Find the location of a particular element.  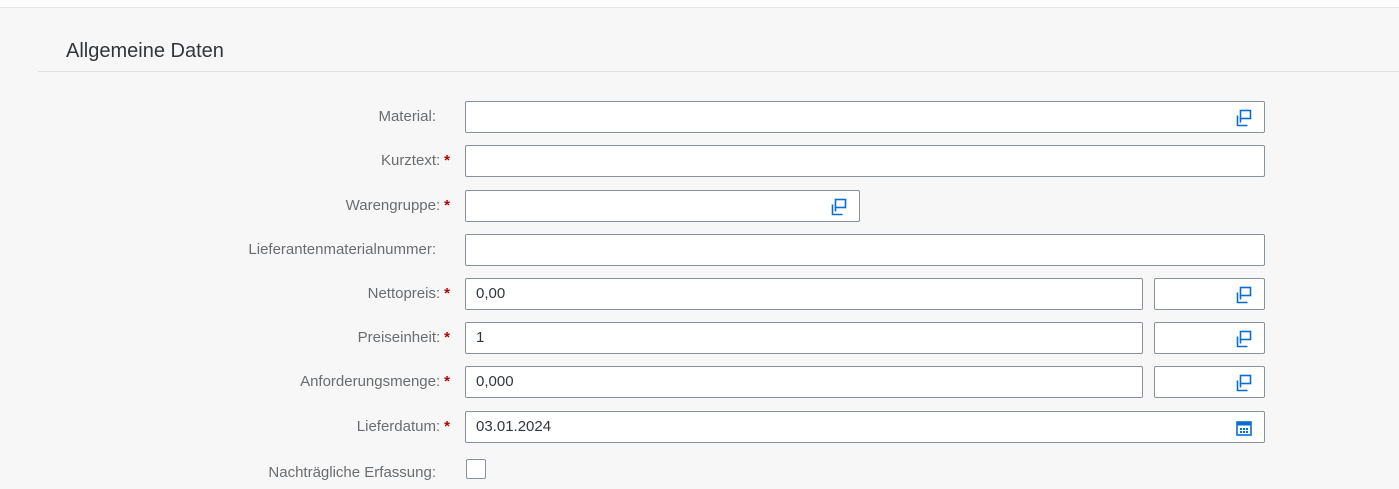

kurztext-label: Kurztext: * is located at coordinates (415, 160).